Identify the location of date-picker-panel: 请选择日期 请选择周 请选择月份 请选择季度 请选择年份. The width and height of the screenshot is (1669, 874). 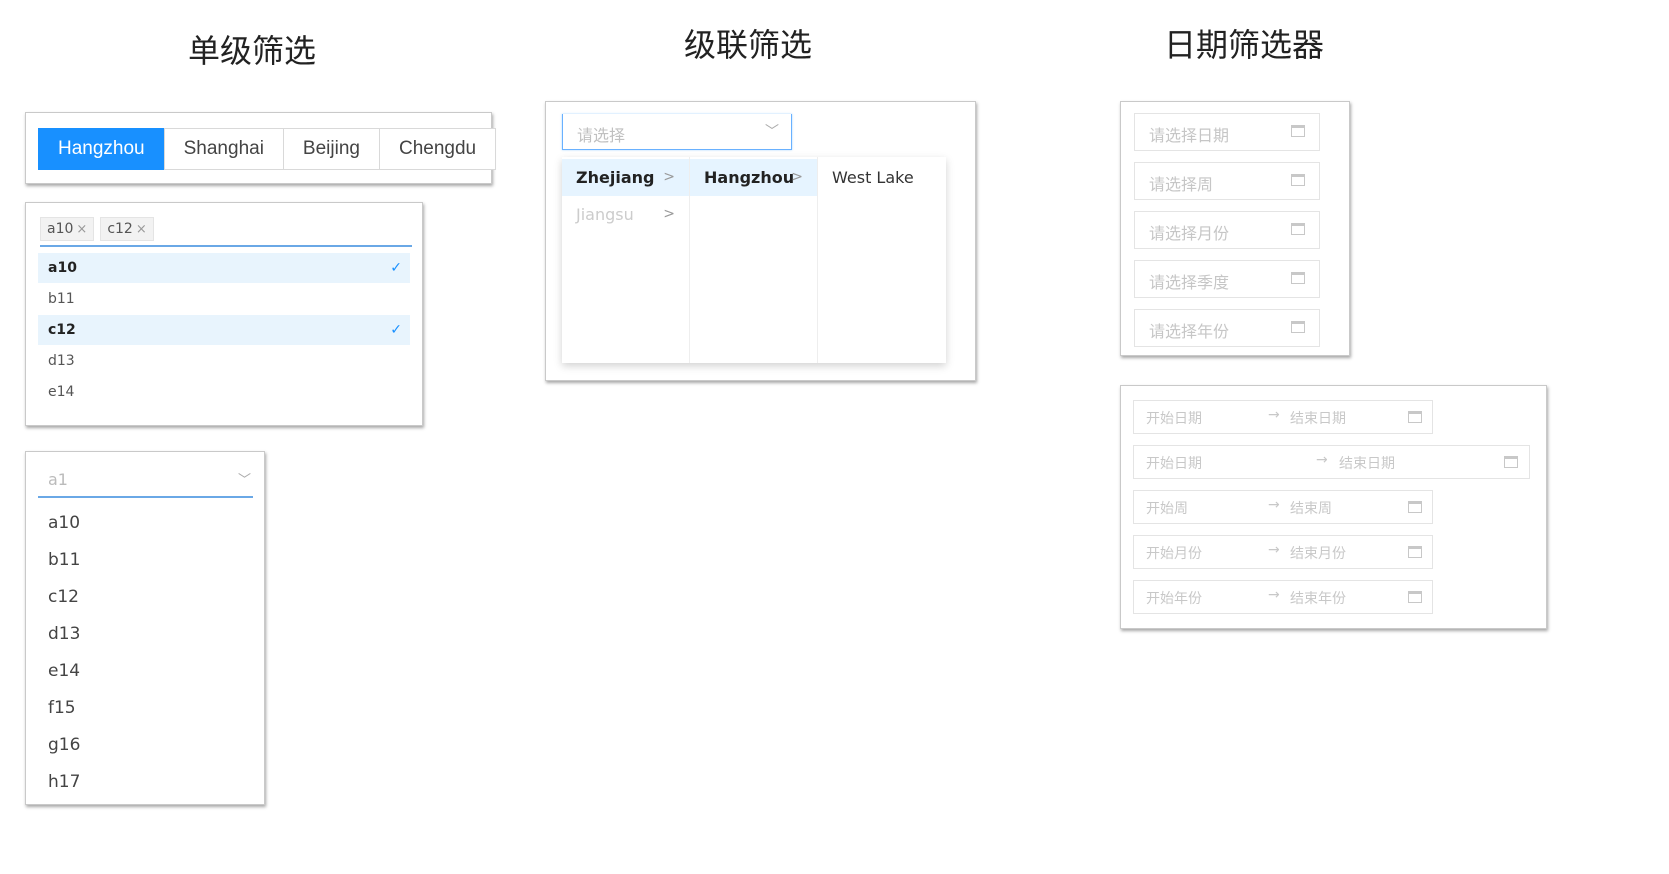
(1235, 228).